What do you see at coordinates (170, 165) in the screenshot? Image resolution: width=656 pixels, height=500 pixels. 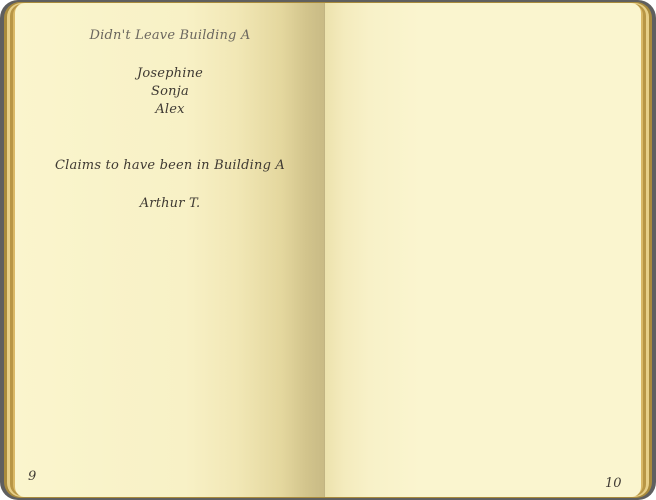 I see `heading-claims-building-a: Claims to have been in Building A` at bounding box center [170, 165].